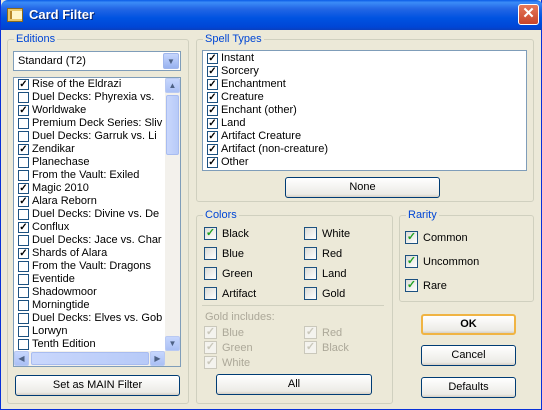  I want to click on scroll-left-icon: ◀, so click(21, 358).